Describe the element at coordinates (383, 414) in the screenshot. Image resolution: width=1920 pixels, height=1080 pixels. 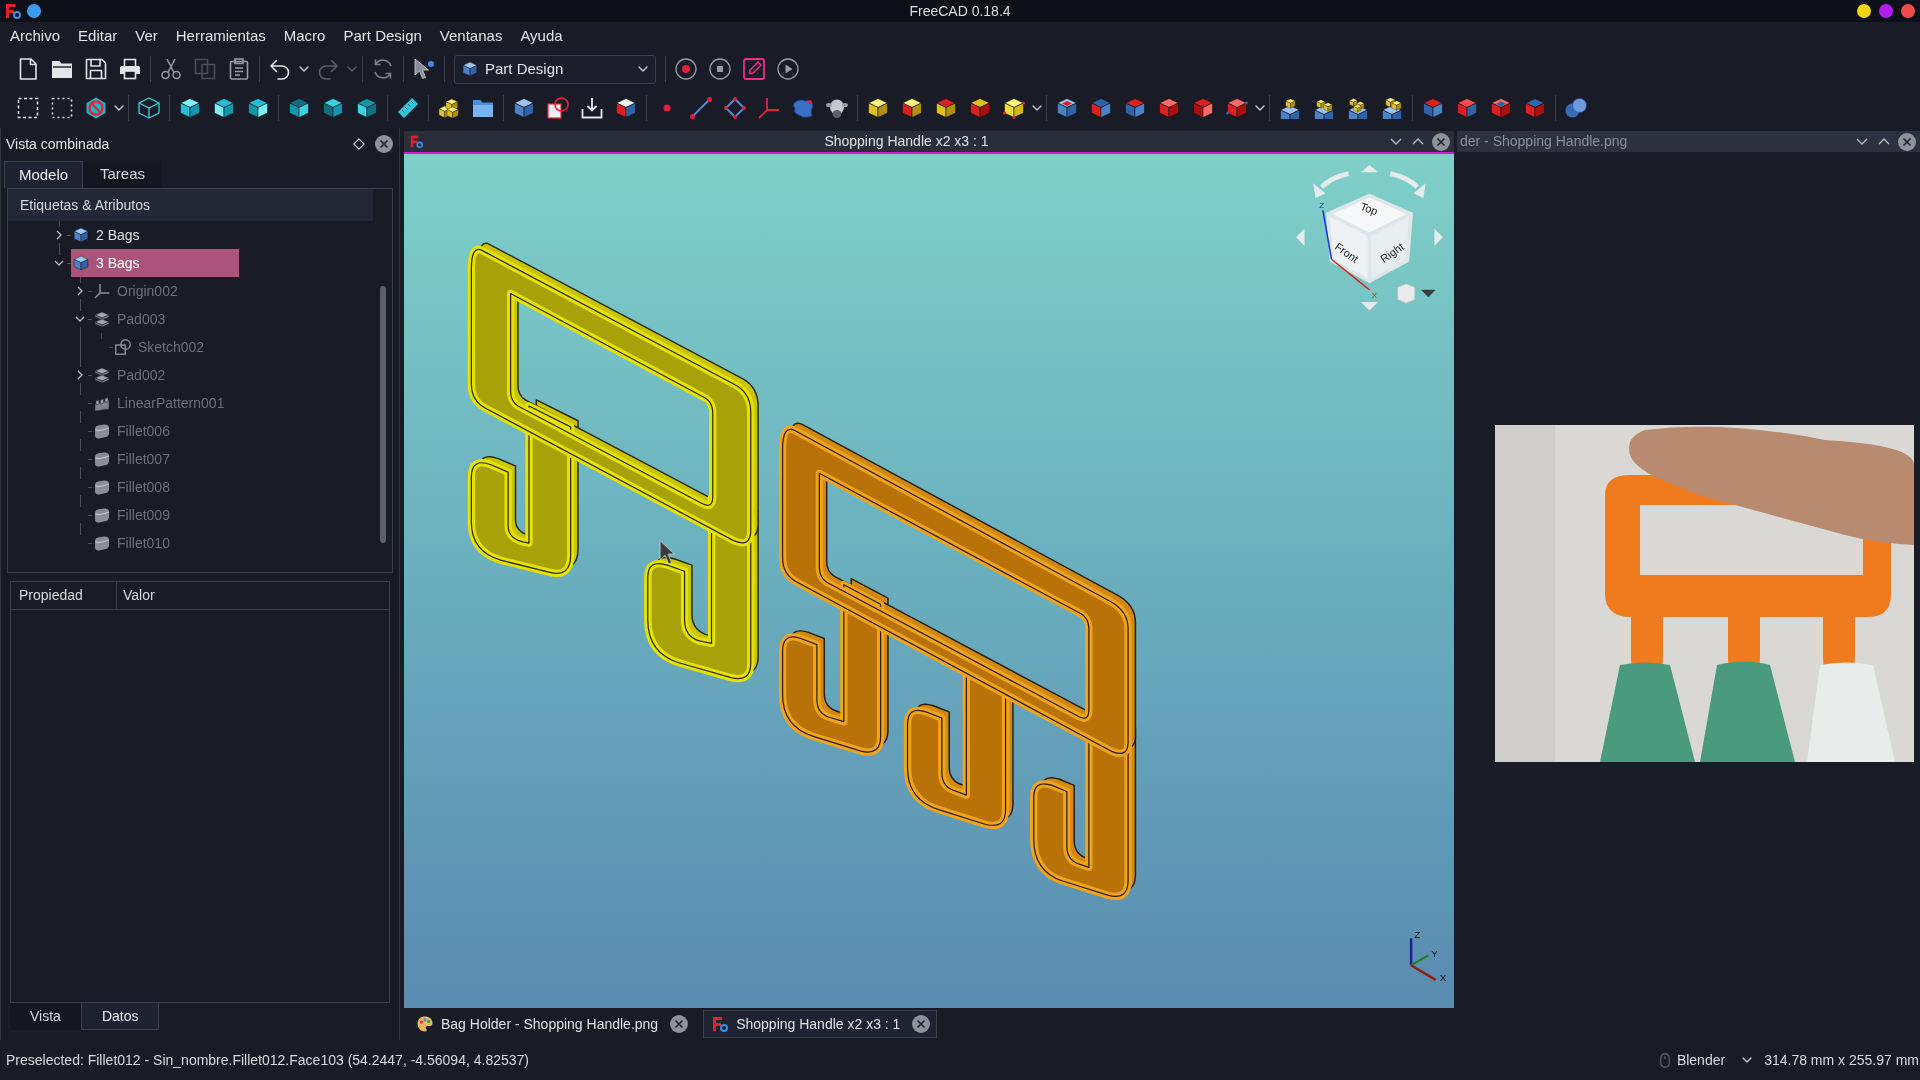
I see `scrollbar` at that location.